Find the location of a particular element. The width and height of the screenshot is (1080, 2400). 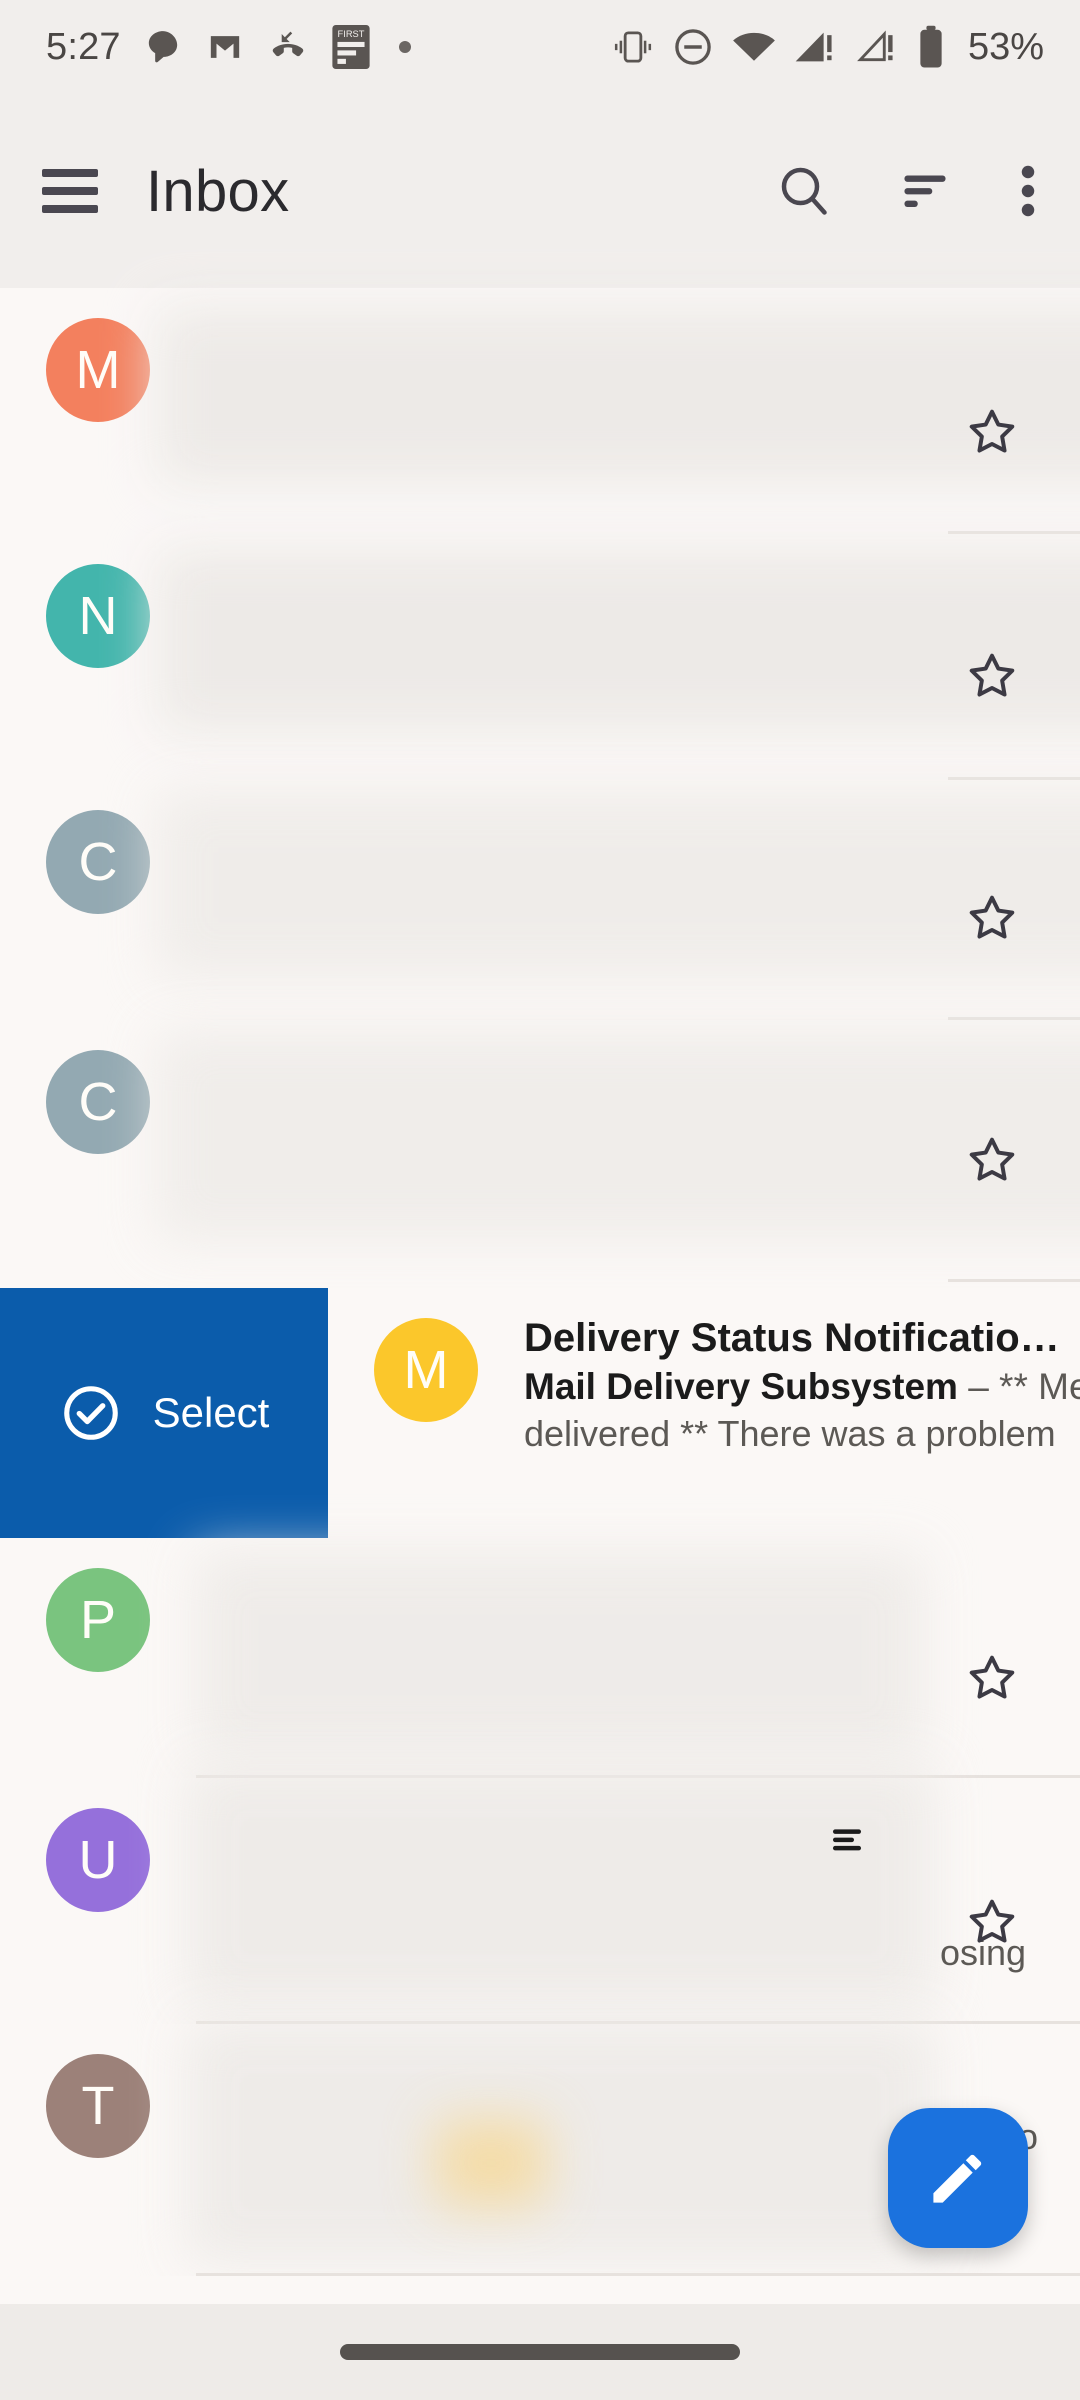

system-nav-bar is located at coordinates (540, 2352).